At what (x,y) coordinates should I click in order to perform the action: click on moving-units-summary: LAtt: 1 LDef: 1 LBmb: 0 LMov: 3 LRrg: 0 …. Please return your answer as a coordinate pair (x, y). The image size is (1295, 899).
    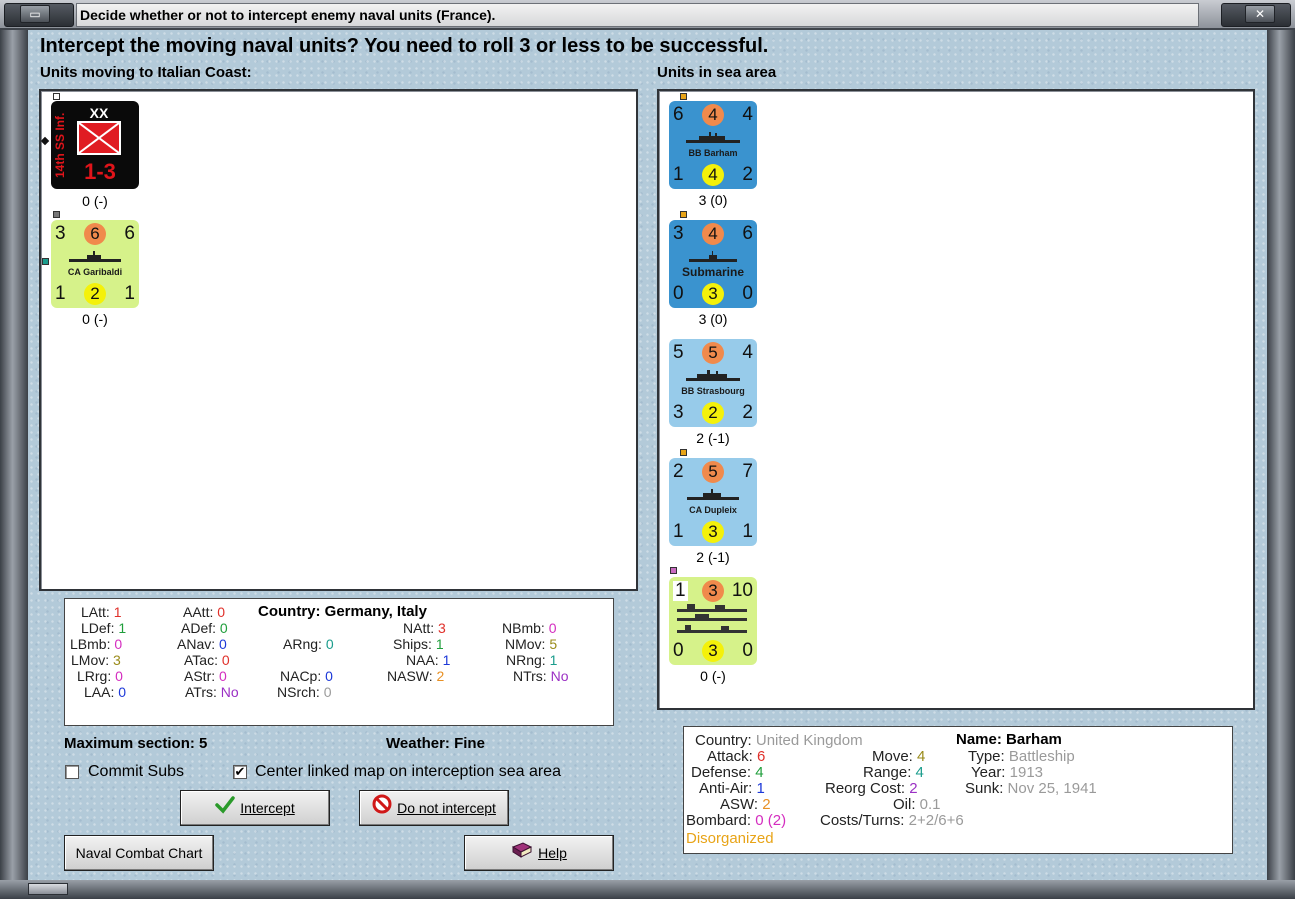
    Looking at the image, I should click on (339, 662).